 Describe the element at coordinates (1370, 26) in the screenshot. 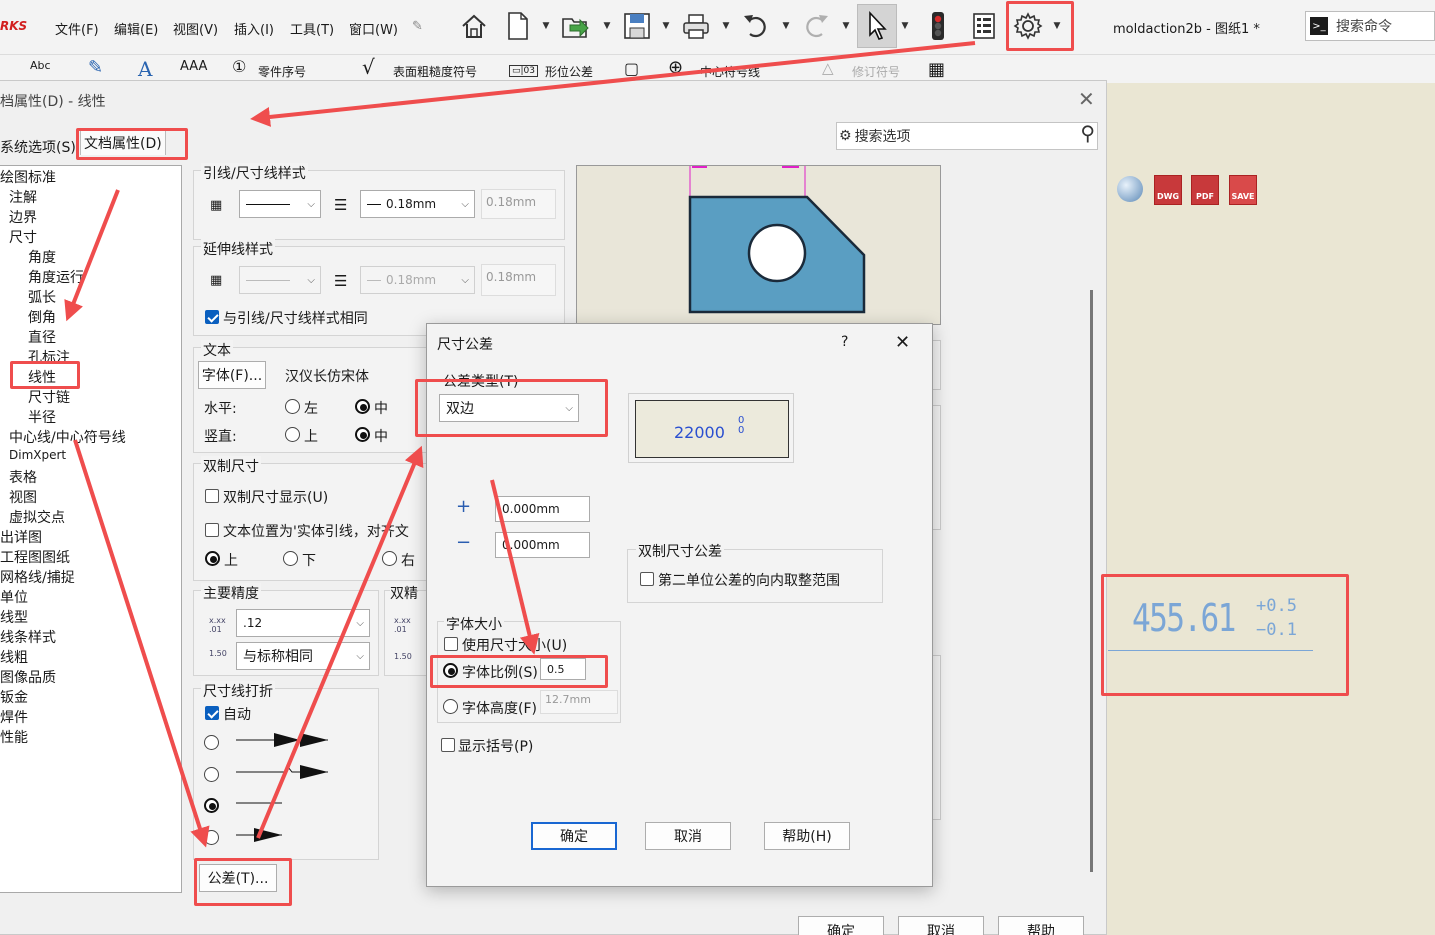

I see `command-search-input: >_ 搜索命令` at that location.